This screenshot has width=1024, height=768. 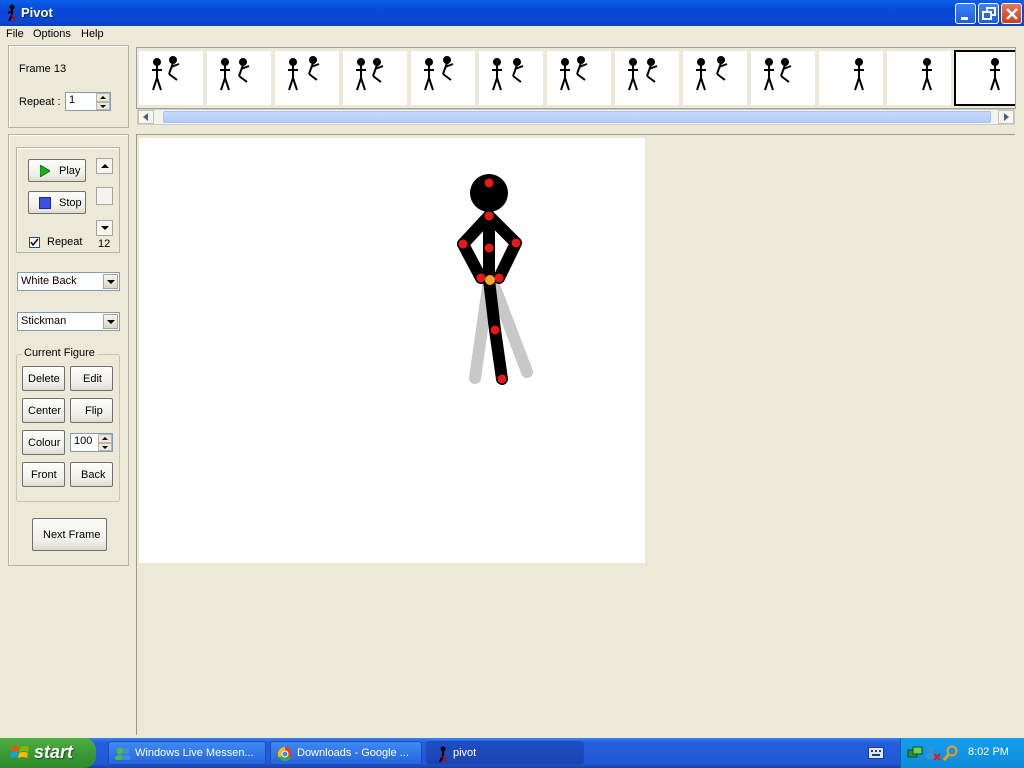 What do you see at coordinates (68, 86) in the screenshot?
I see `frame-info-panel: Frame 13 Repeat : 1` at bounding box center [68, 86].